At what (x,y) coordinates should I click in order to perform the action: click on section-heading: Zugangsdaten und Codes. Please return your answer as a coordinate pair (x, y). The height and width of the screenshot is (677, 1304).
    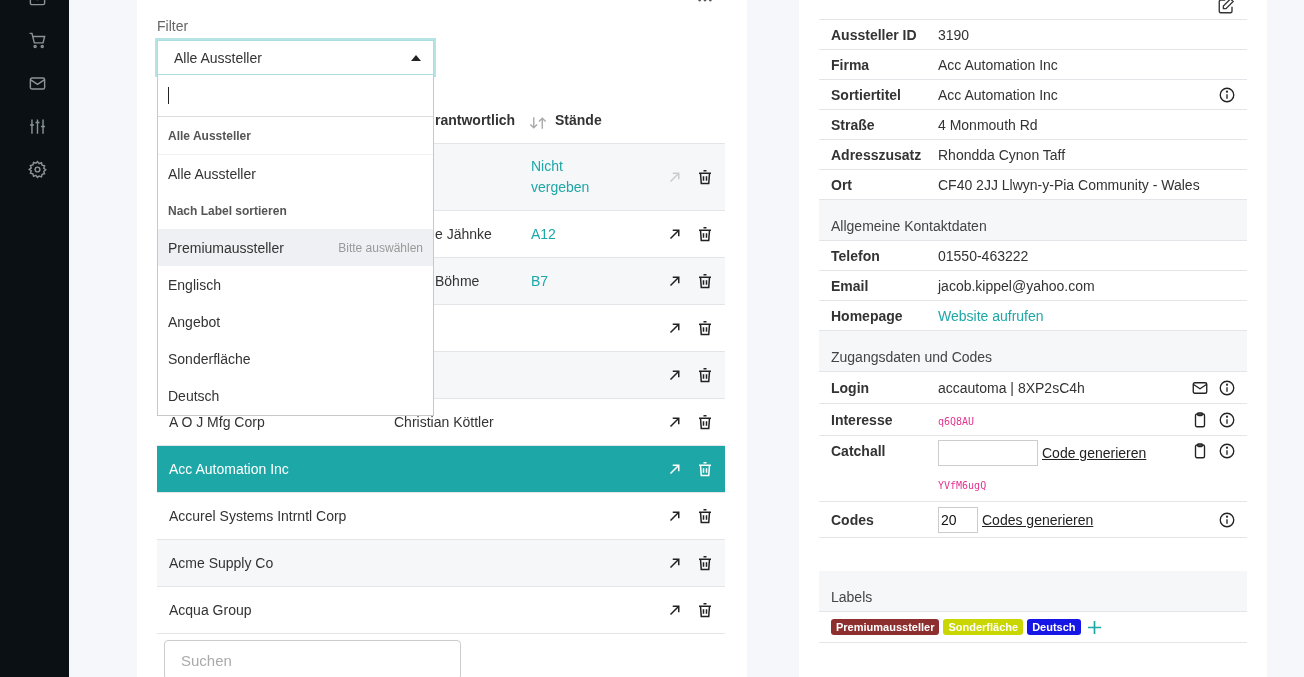
    Looking at the image, I should click on (1033, 351).